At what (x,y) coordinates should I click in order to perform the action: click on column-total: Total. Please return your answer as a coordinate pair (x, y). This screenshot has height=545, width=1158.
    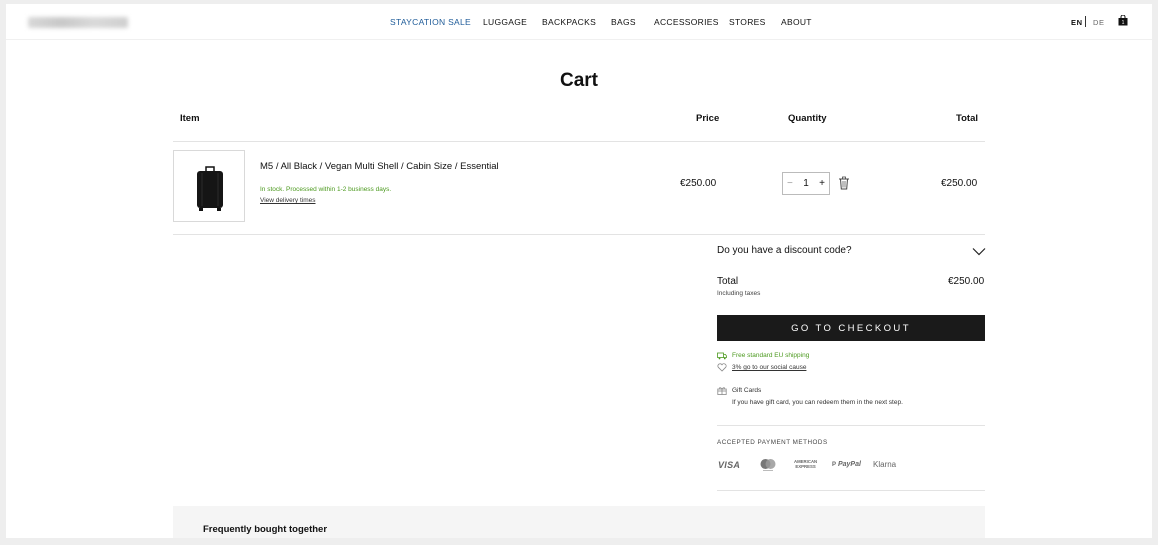
    Looking at the image, I should click on (967, 118).